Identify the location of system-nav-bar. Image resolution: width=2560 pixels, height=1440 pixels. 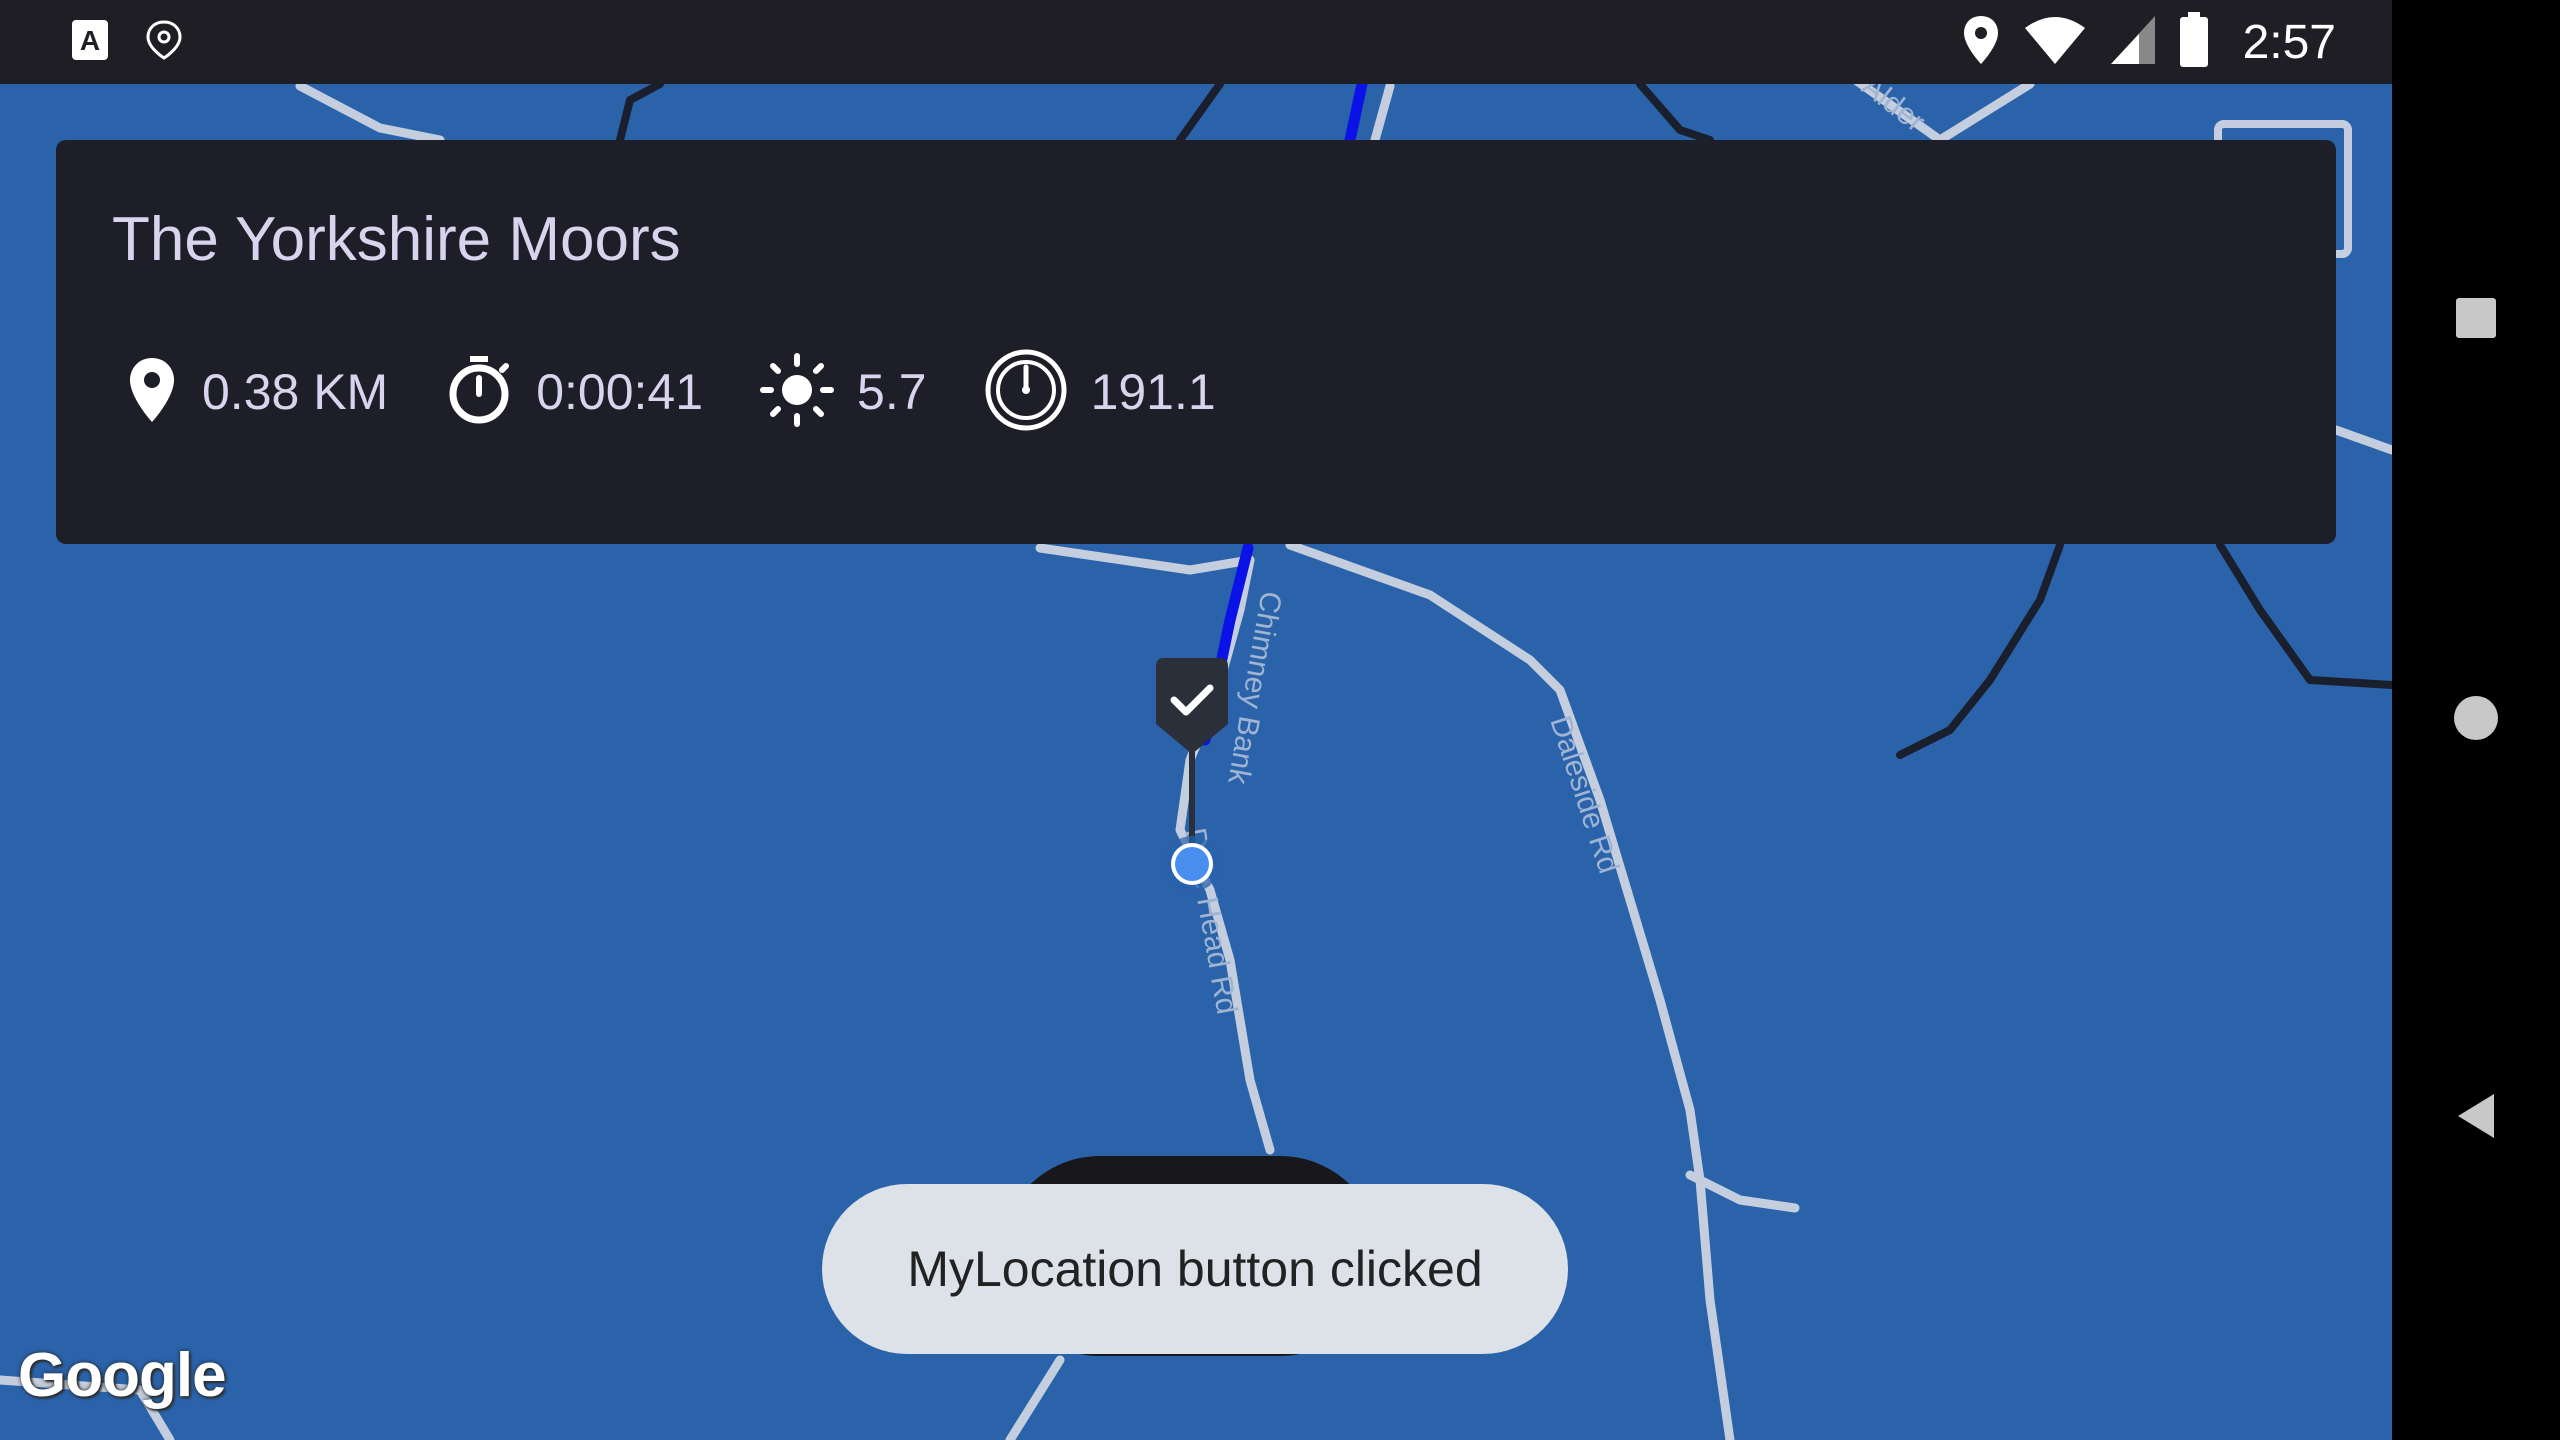
(2476, 720).